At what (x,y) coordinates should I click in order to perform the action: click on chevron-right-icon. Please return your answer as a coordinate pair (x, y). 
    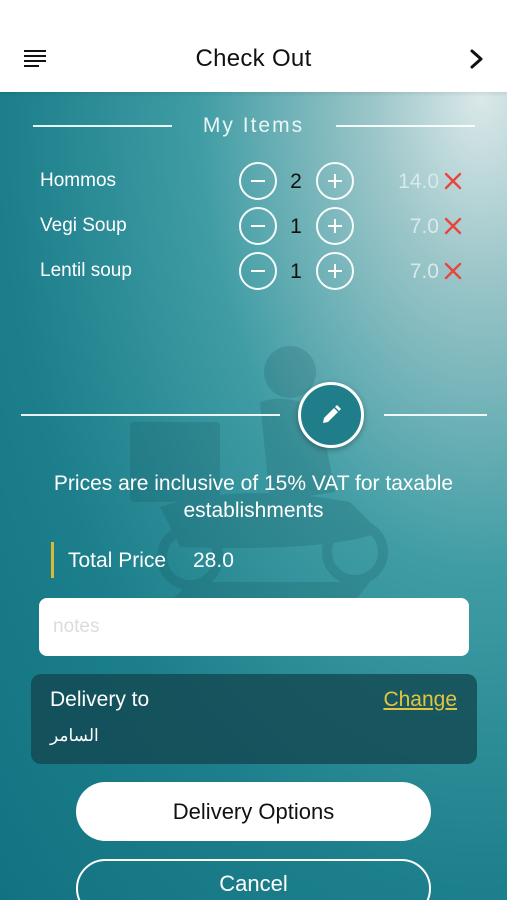
    Looking at the image, I should click on (477, 59).